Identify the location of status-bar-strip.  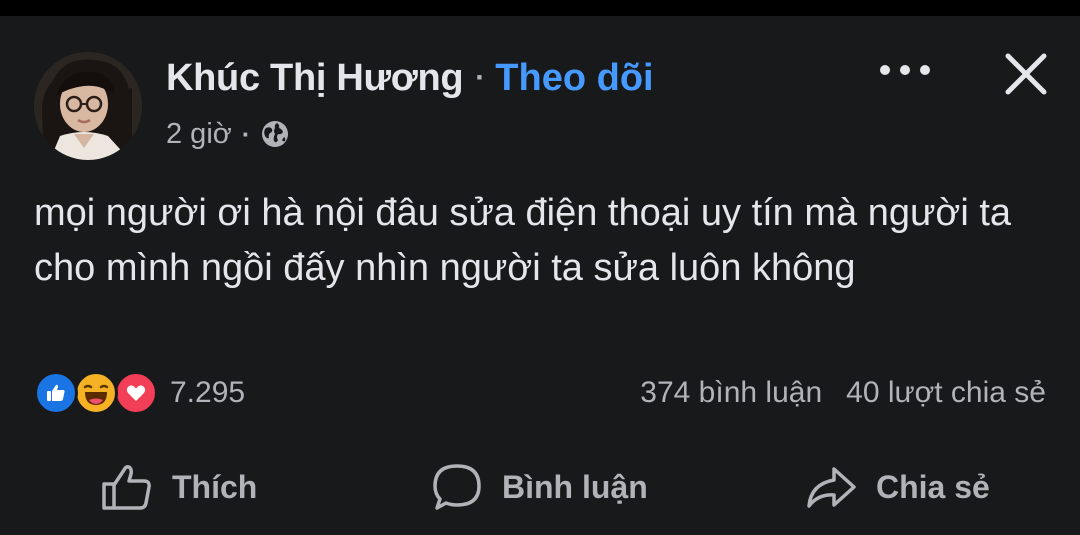
(540, 8).